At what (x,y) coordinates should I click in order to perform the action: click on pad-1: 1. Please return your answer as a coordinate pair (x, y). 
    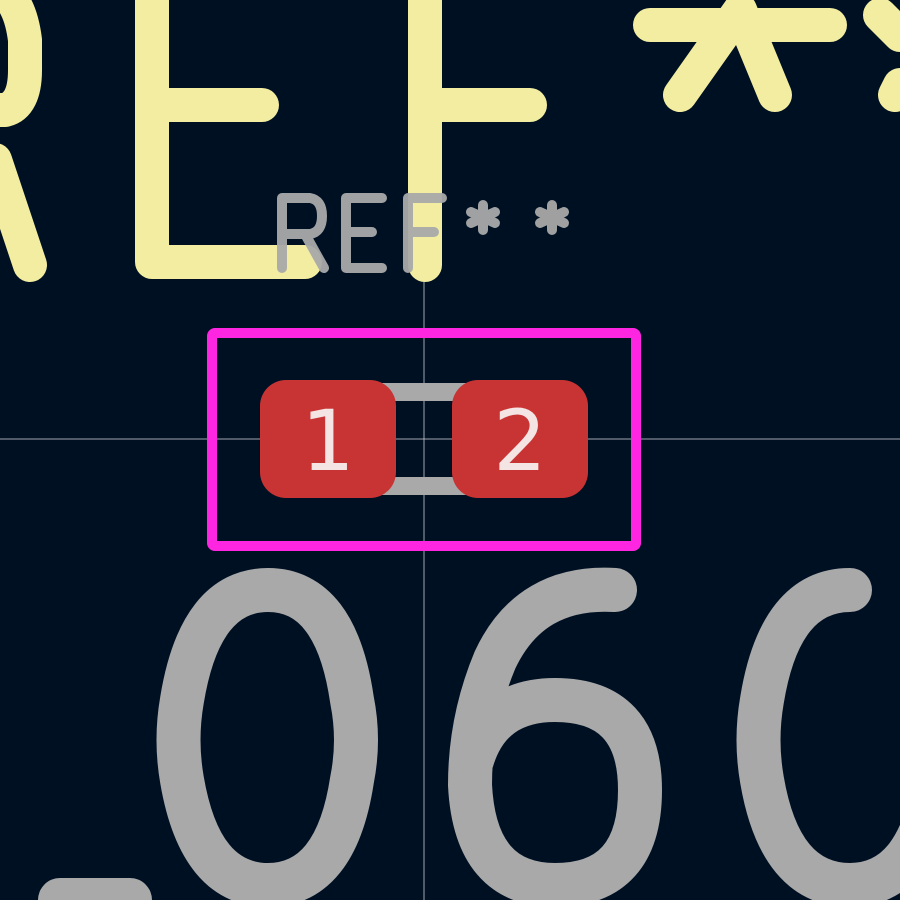
    Looking at the image, I should click on (328, 439).